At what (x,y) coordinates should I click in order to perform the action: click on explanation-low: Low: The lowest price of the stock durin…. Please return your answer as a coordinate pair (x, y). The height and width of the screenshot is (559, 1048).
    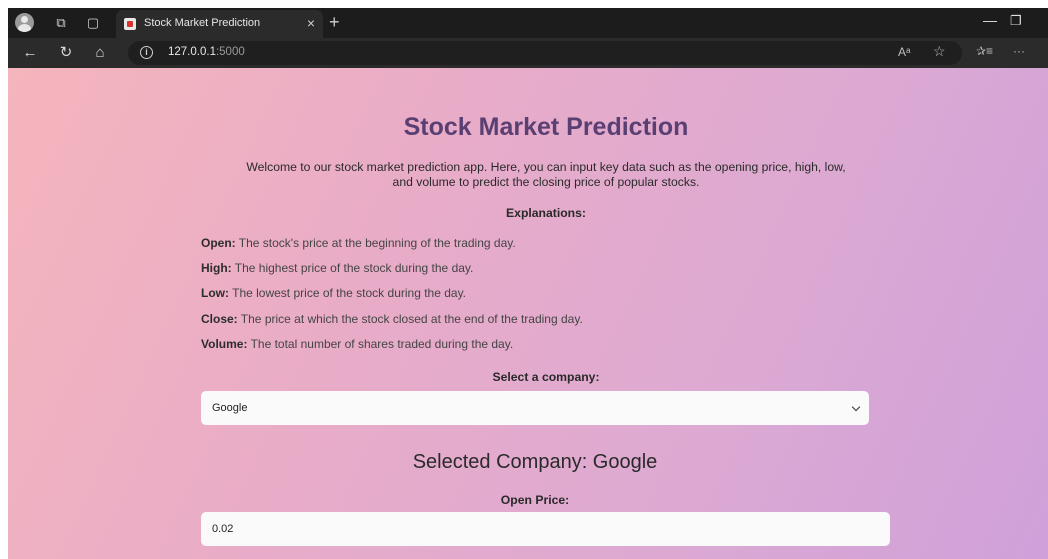
    Looking at the image, I should click on (333, 293).